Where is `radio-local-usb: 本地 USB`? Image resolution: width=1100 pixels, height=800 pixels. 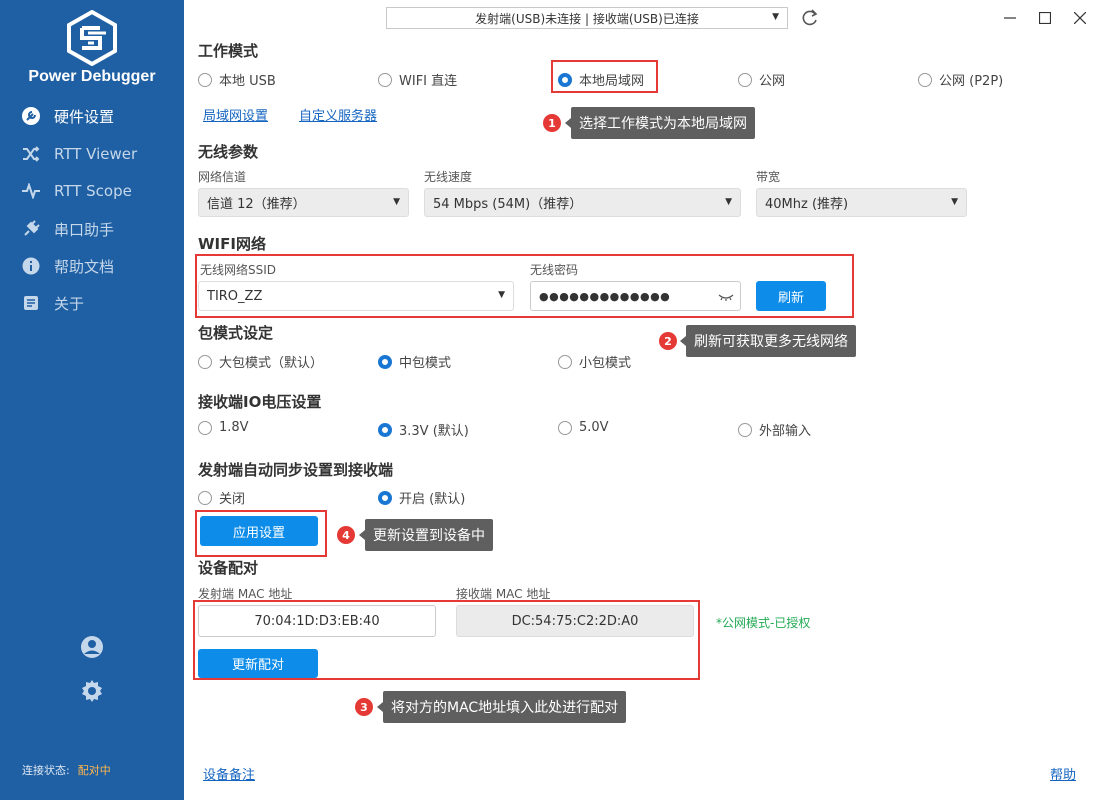
radio-local-usb: 本地 USB is located at coordinates (237, 79).